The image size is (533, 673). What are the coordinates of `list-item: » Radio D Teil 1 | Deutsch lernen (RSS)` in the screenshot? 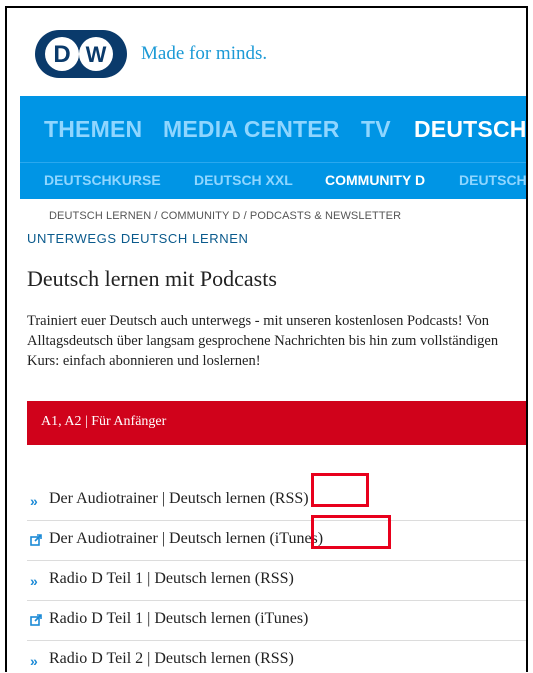 It's located at (276, 581).